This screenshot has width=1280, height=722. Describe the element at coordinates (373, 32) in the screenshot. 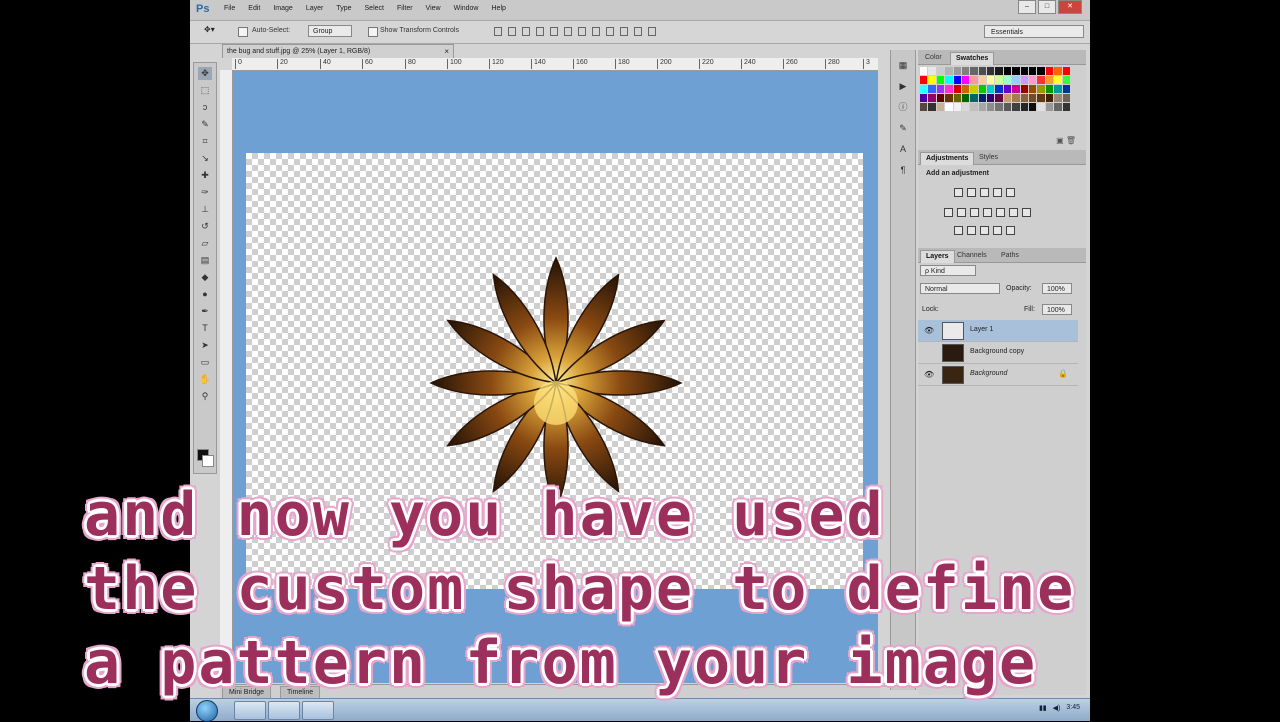

I see `show-transform-controls-checkbox` at that location.